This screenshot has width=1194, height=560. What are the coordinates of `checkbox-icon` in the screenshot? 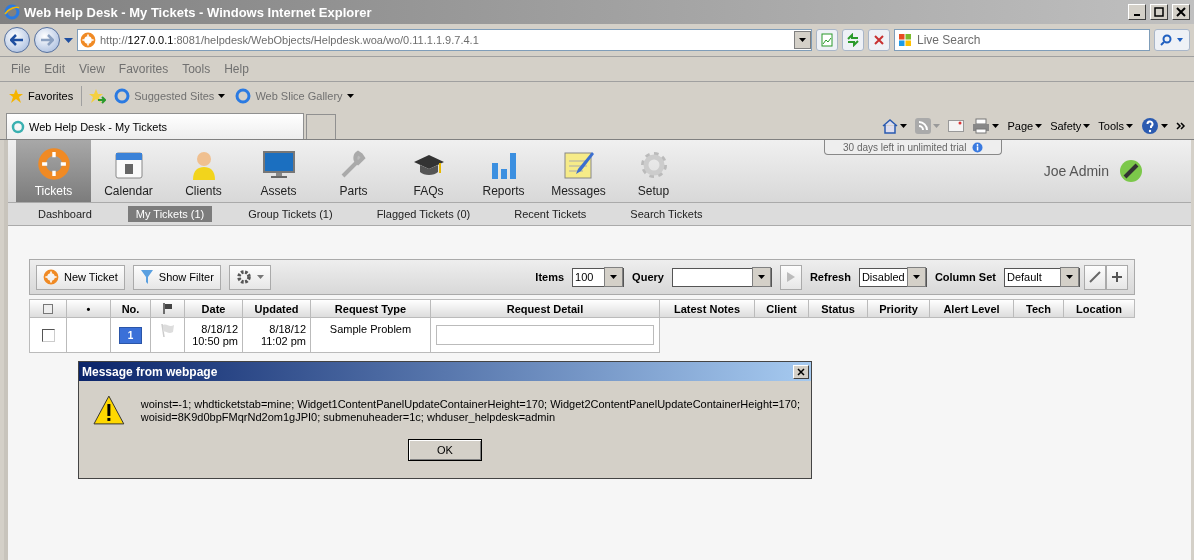 It's located at (48, 308).